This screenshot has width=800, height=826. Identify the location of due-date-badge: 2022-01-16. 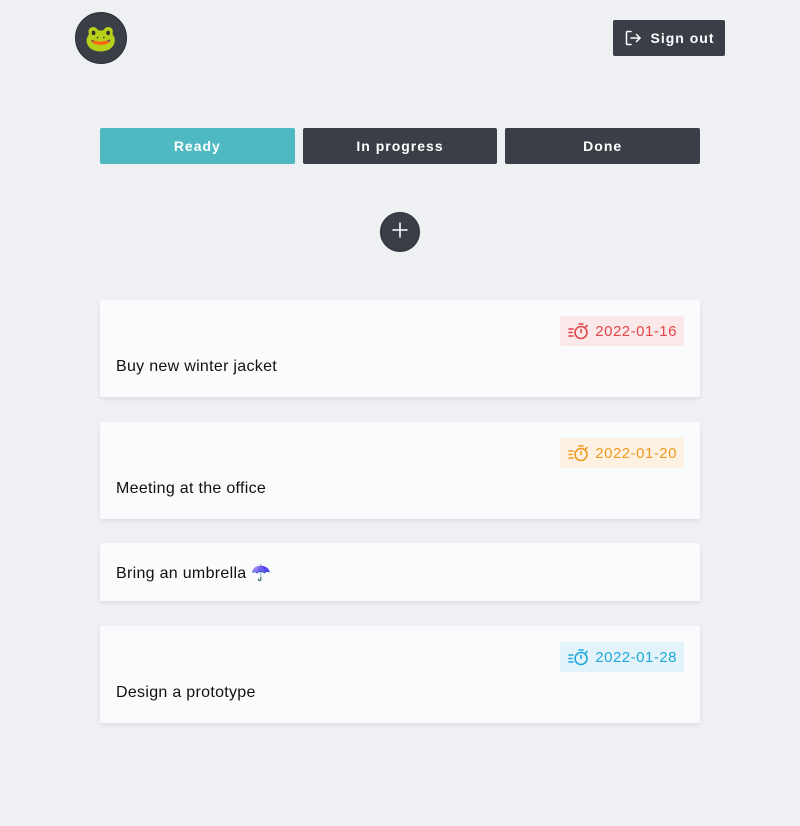
(622, 331).